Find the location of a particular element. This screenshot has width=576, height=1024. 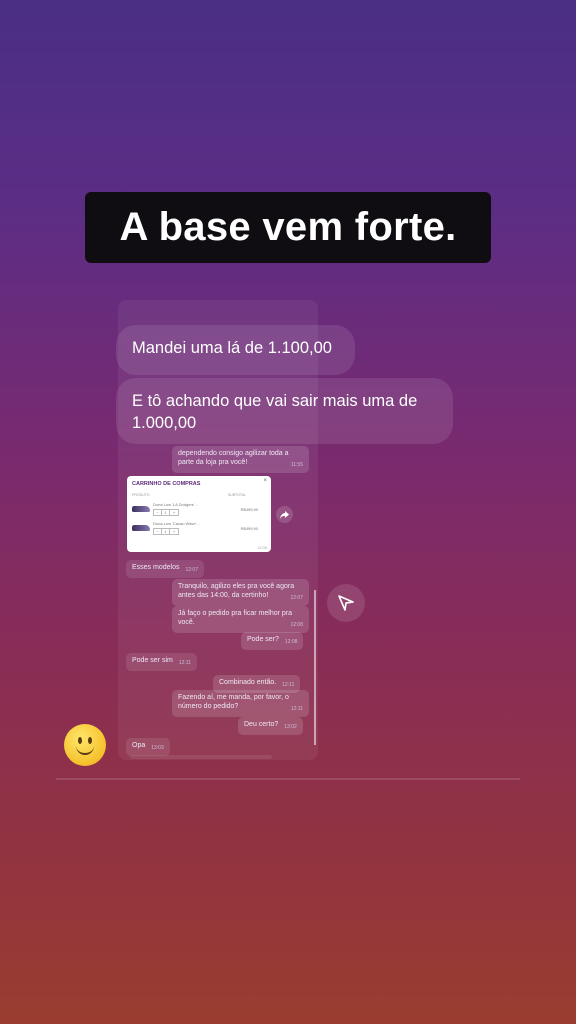

divider is located at coordinates (288, 779).